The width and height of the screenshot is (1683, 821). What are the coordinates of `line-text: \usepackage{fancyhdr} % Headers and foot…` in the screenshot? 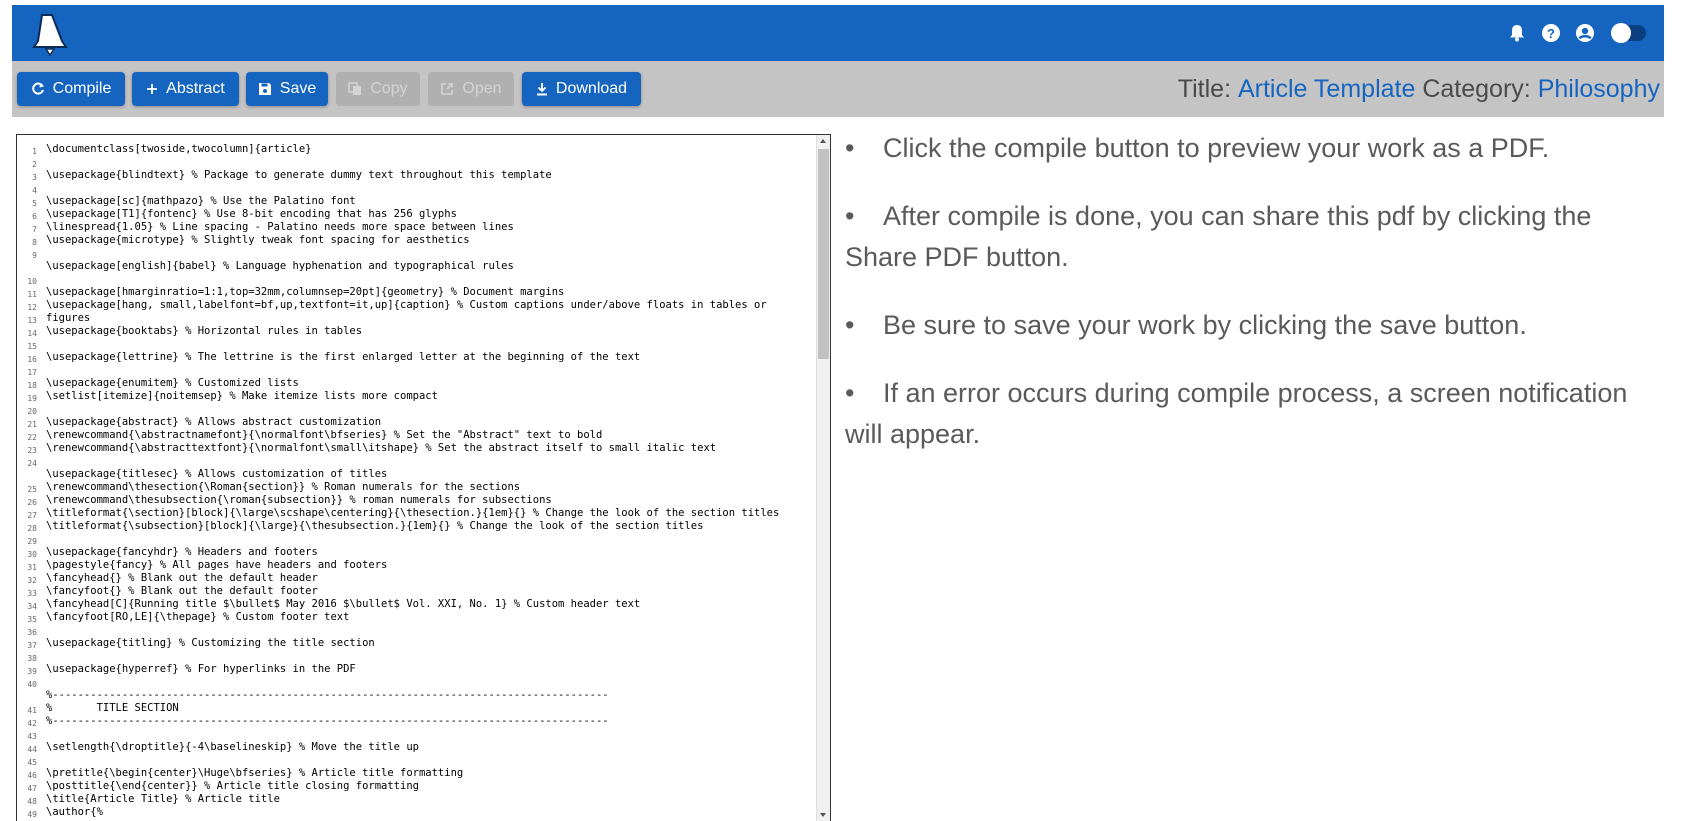 It's located at (431, 552).